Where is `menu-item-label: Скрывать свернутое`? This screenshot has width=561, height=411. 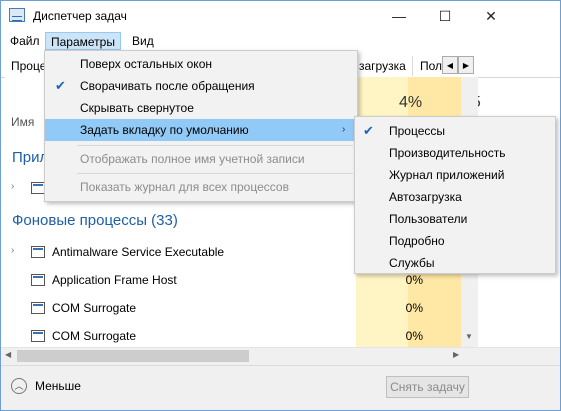 menu-item-label: Скрывать свернутое is located at coordinates (137, 108).